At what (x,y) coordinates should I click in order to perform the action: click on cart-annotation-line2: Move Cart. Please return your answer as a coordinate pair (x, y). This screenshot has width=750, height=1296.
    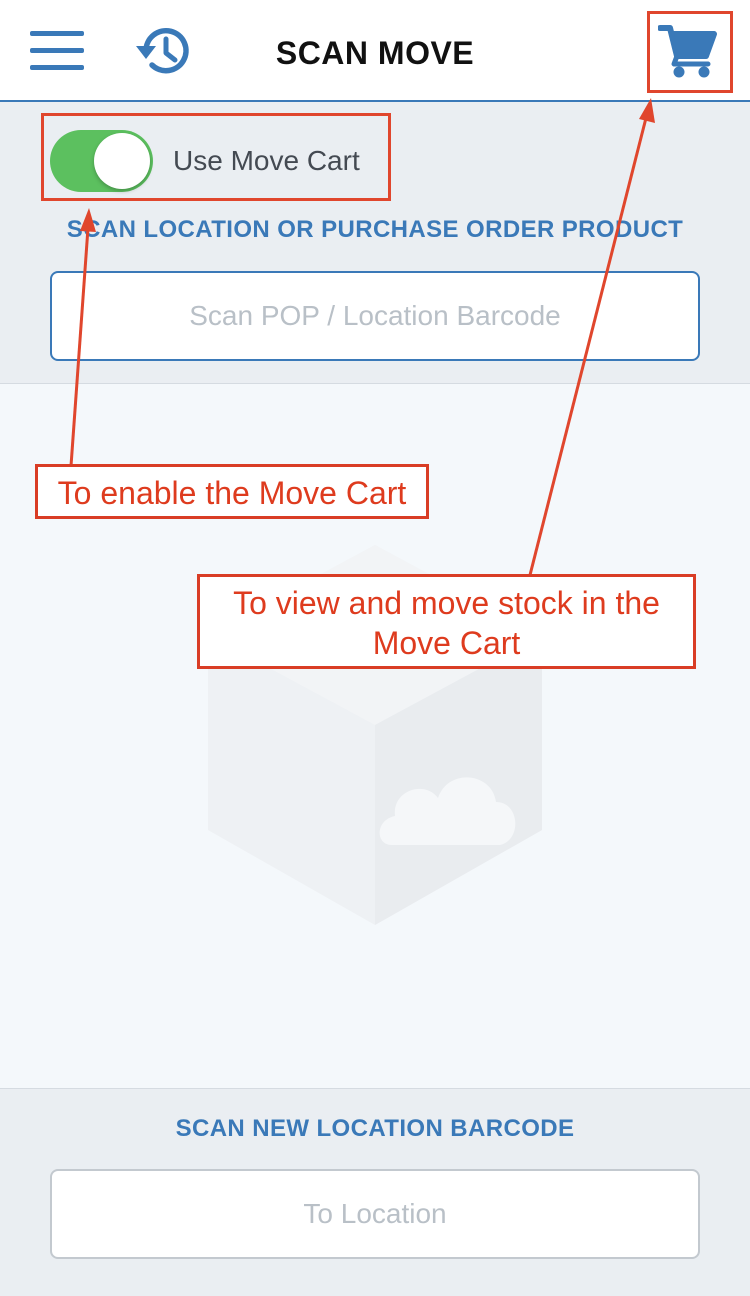
    Looking at the image, I should click on (446, 643).